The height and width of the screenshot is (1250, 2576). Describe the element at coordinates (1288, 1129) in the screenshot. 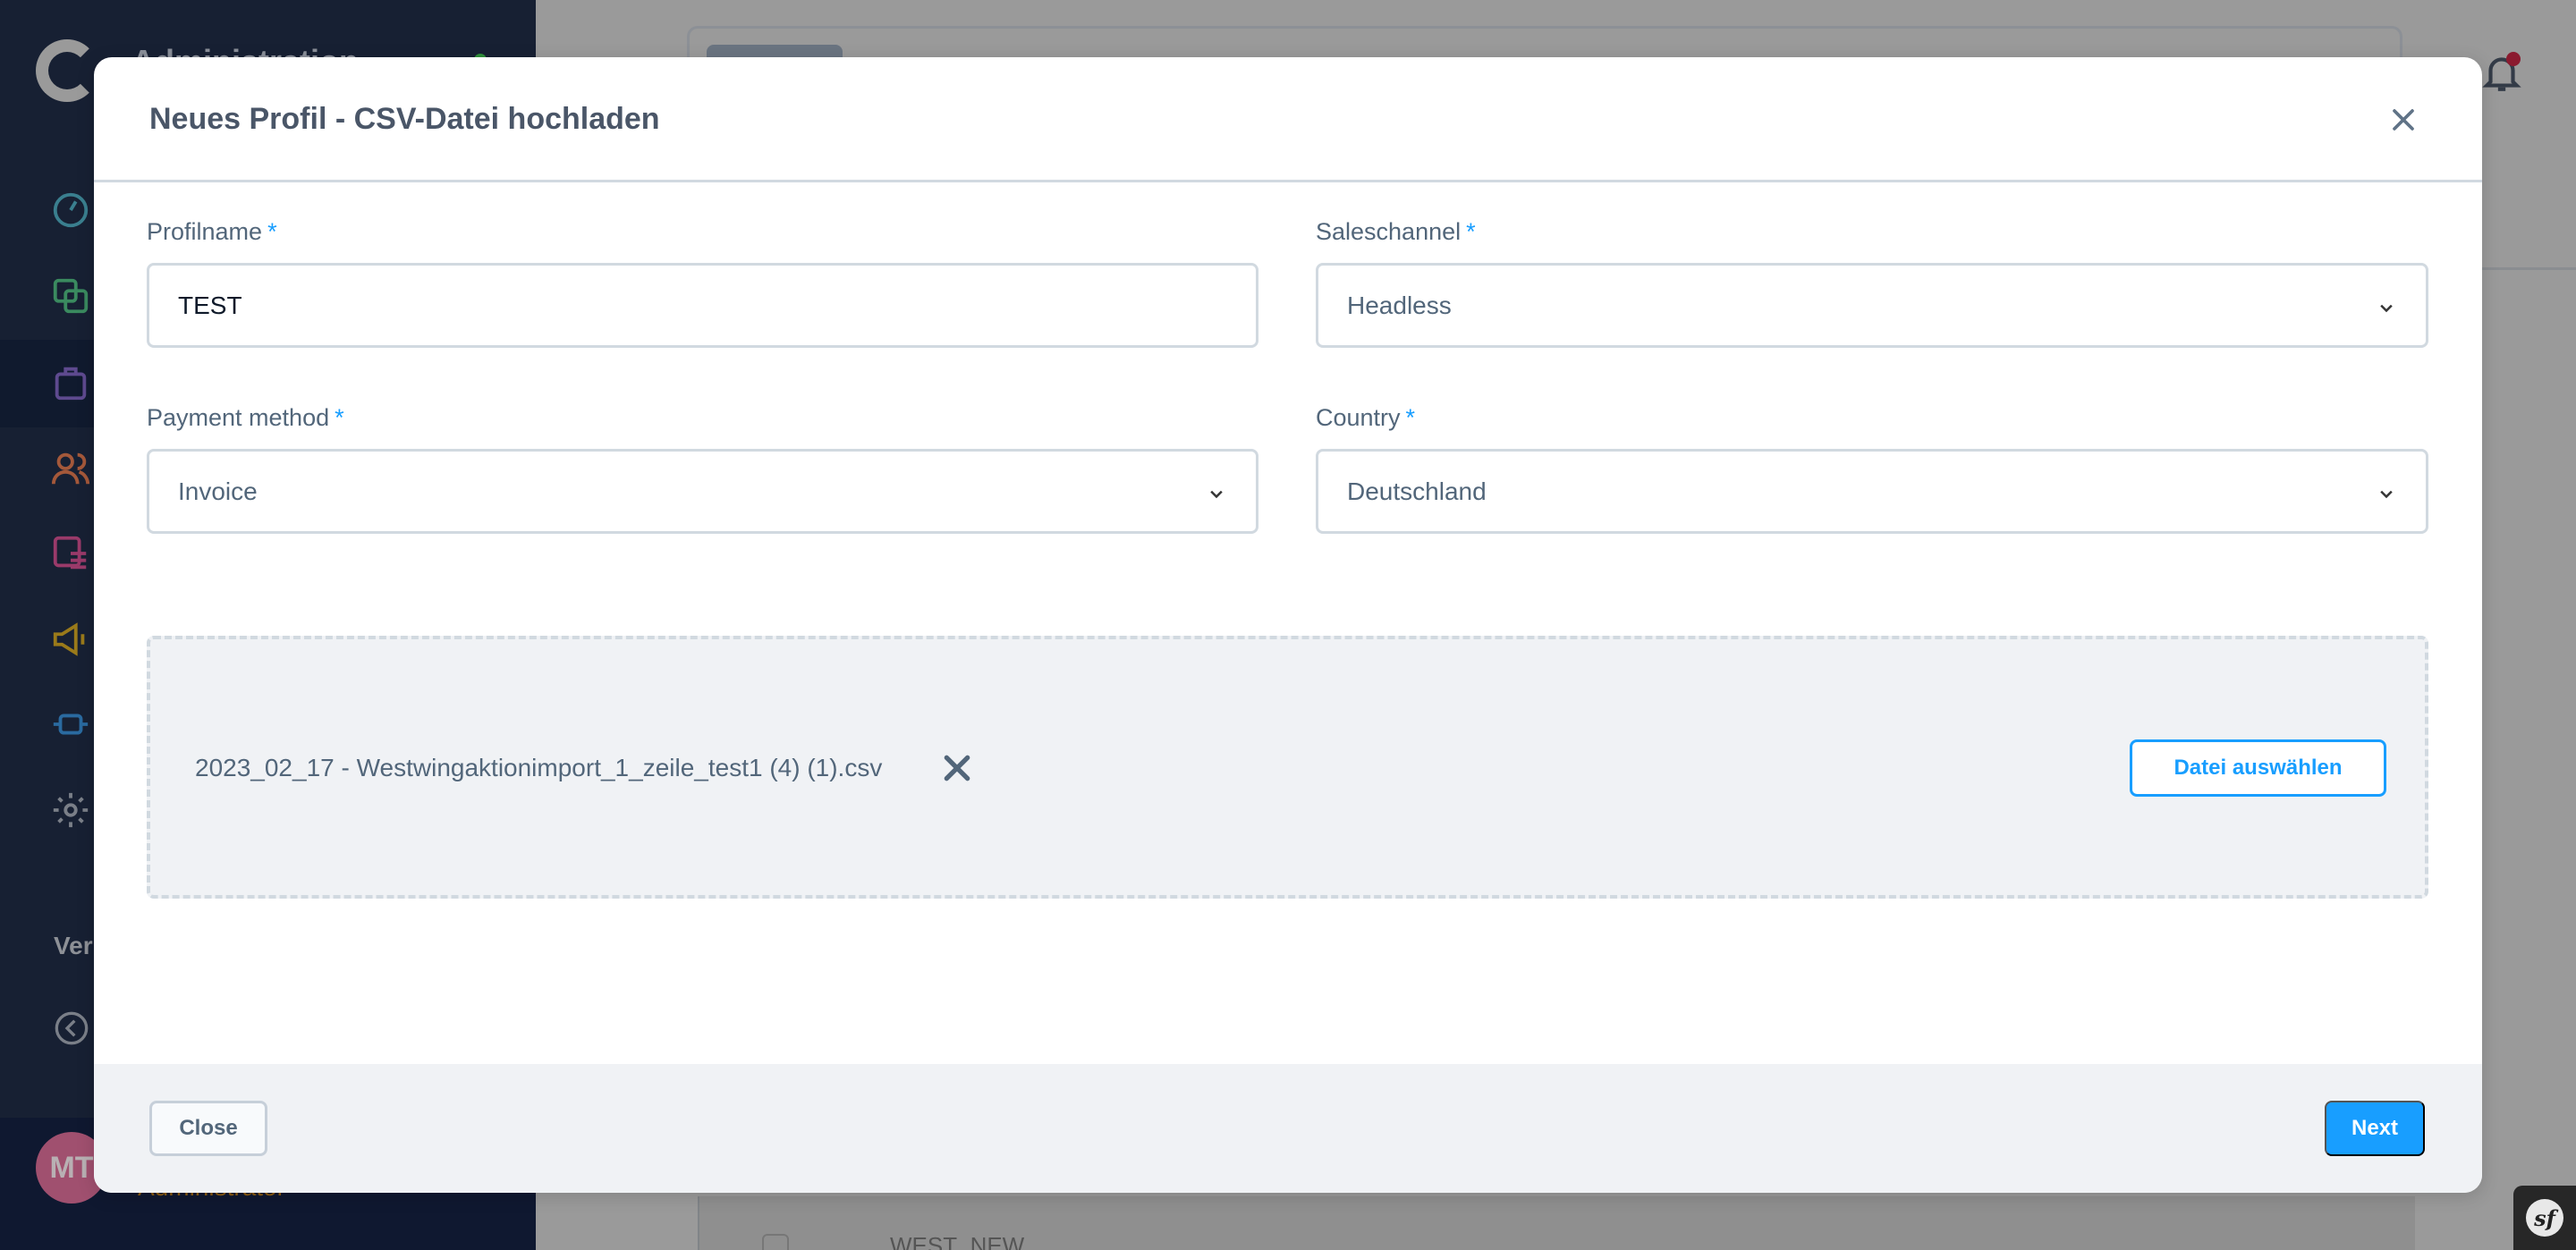

I see `modal-footer: Close Next` at that location.